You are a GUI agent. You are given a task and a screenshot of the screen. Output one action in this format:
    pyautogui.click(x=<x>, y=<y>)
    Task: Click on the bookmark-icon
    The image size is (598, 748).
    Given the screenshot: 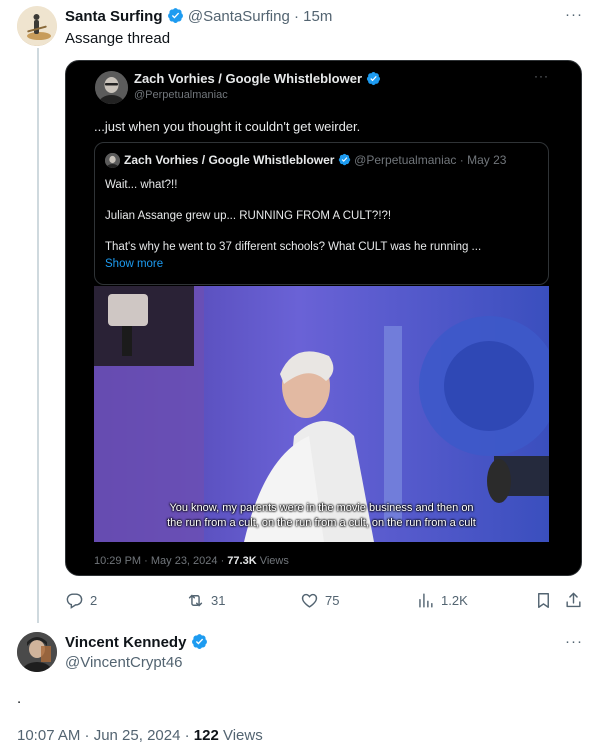 What is the action you would take?
    pyautogui.click(x=543, y=600)
    